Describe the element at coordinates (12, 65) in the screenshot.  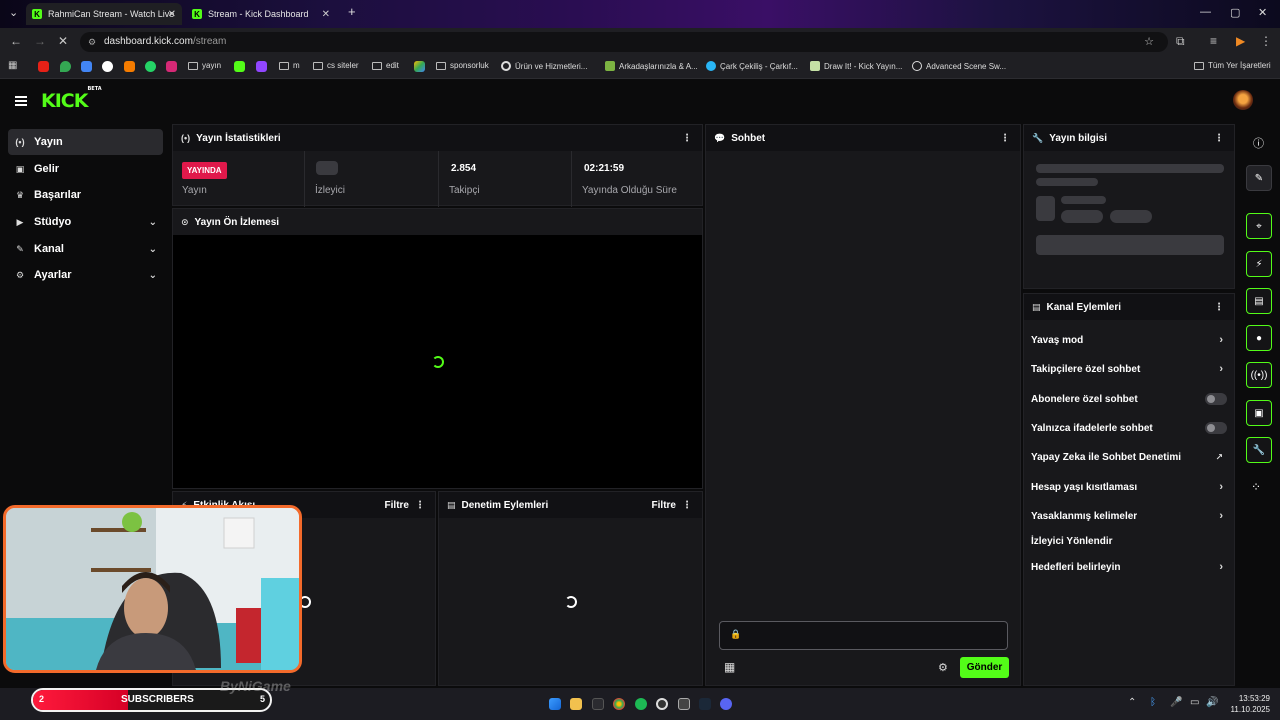
I see `apps-grid-icon: ▦` at that location.